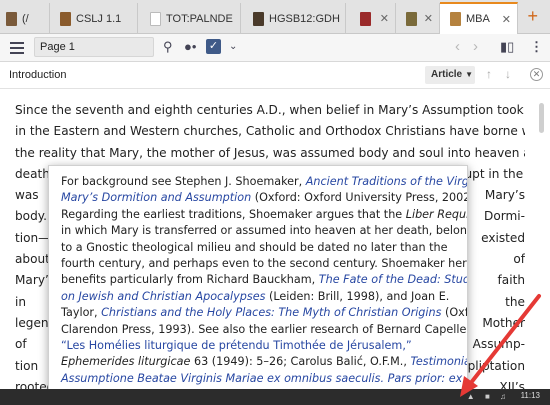  Describe the element at coordinates (508, 74) in the screenshot. I see `arrow-down-icon: ↓` at that location.